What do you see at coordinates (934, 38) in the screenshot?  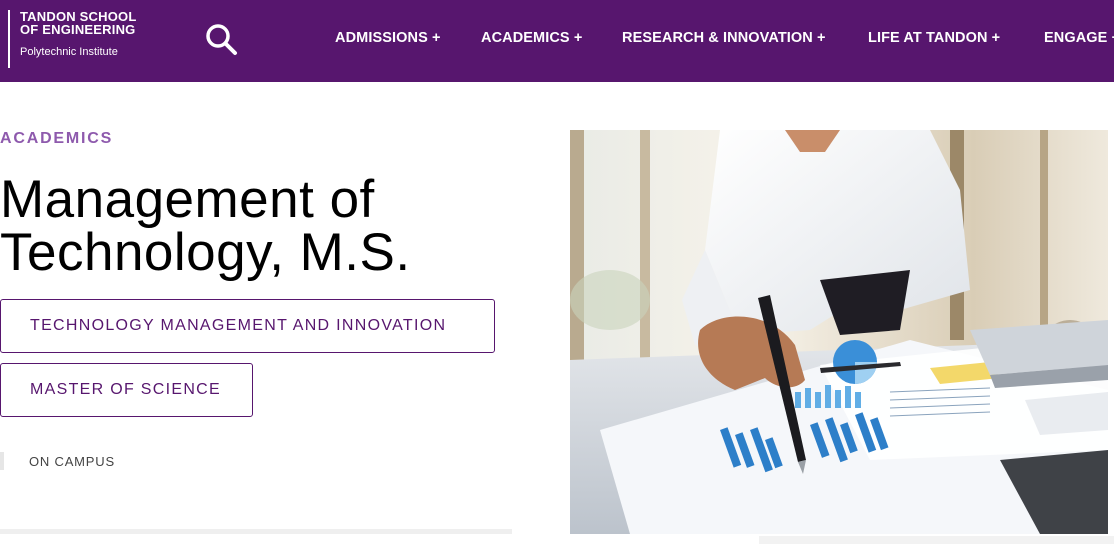 I see `nav-item-life-at-tandon: LIFE AT TANDON +` at bounding box center [934, 38].